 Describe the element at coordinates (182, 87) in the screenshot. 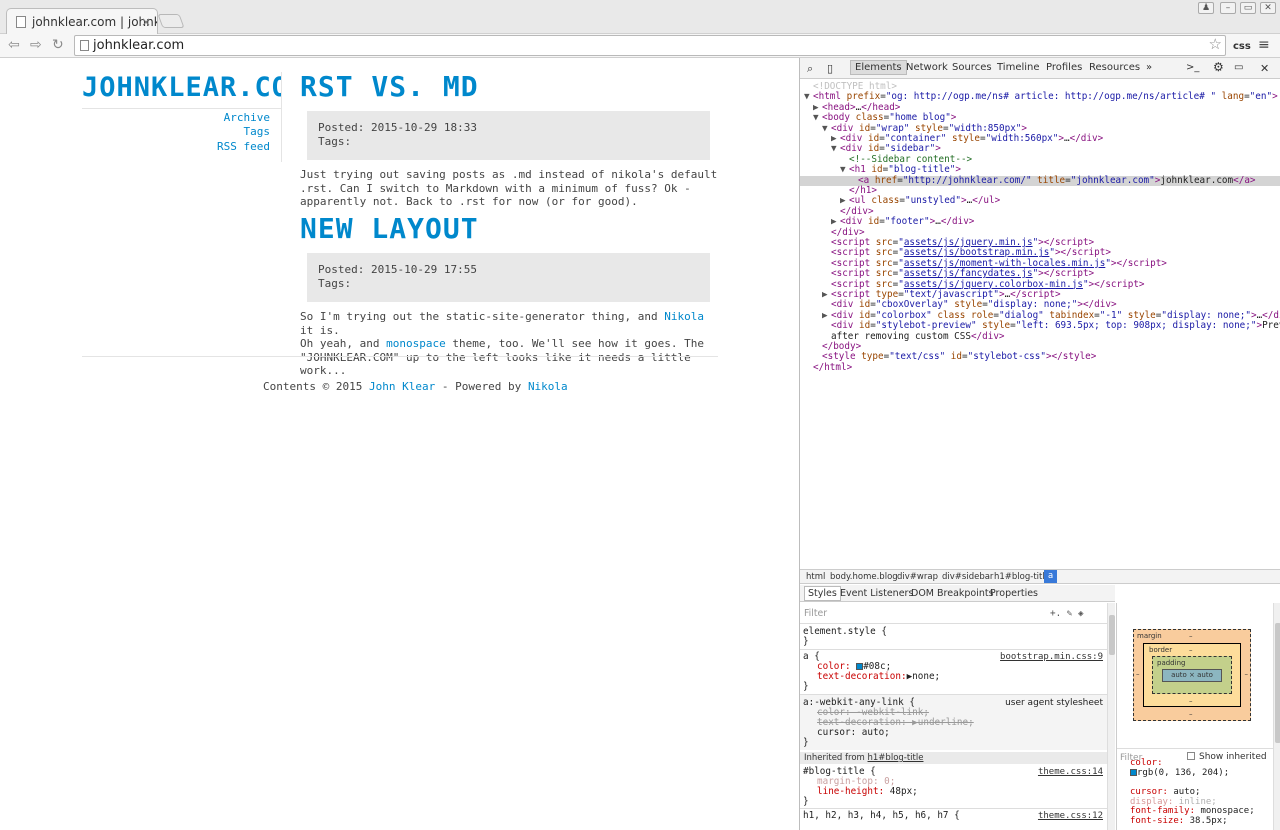

I see `site-title: JOHNKLEAR.COM` at that location.